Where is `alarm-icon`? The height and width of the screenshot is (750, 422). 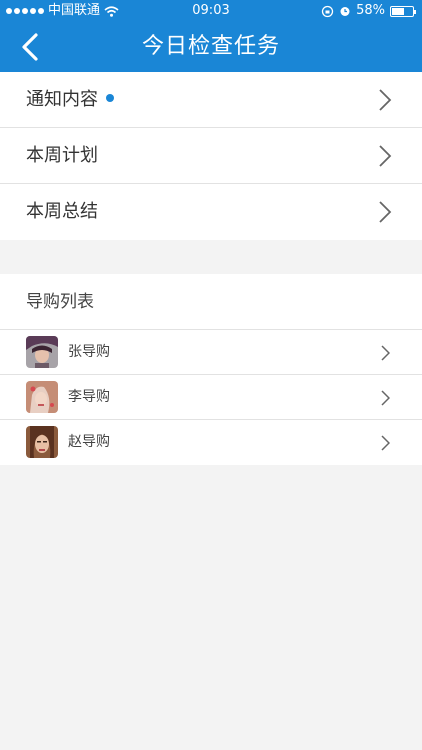 alarm-icon is located at coordinates (345, 11).